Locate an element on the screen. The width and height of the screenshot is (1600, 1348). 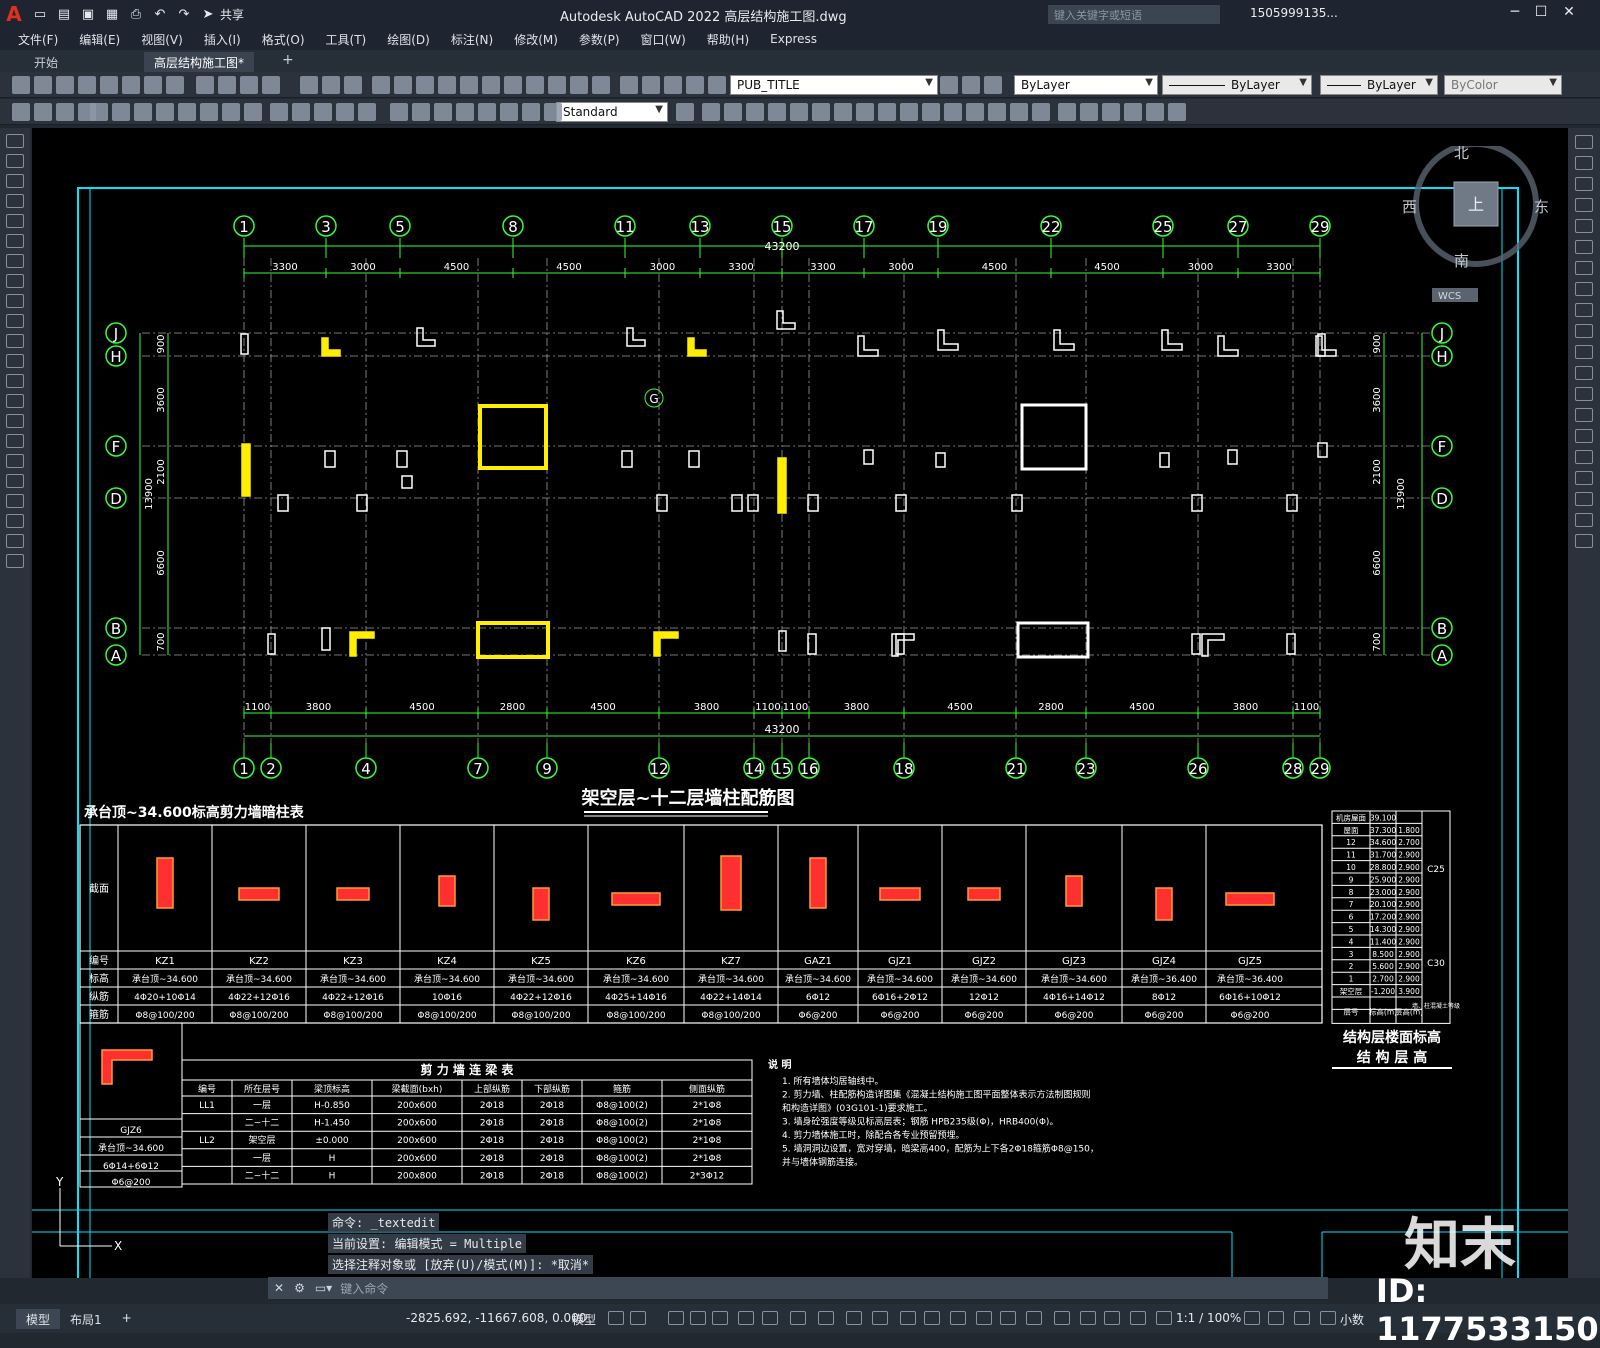
command-input: 键入命令 is located at coordinates (364, 1288).